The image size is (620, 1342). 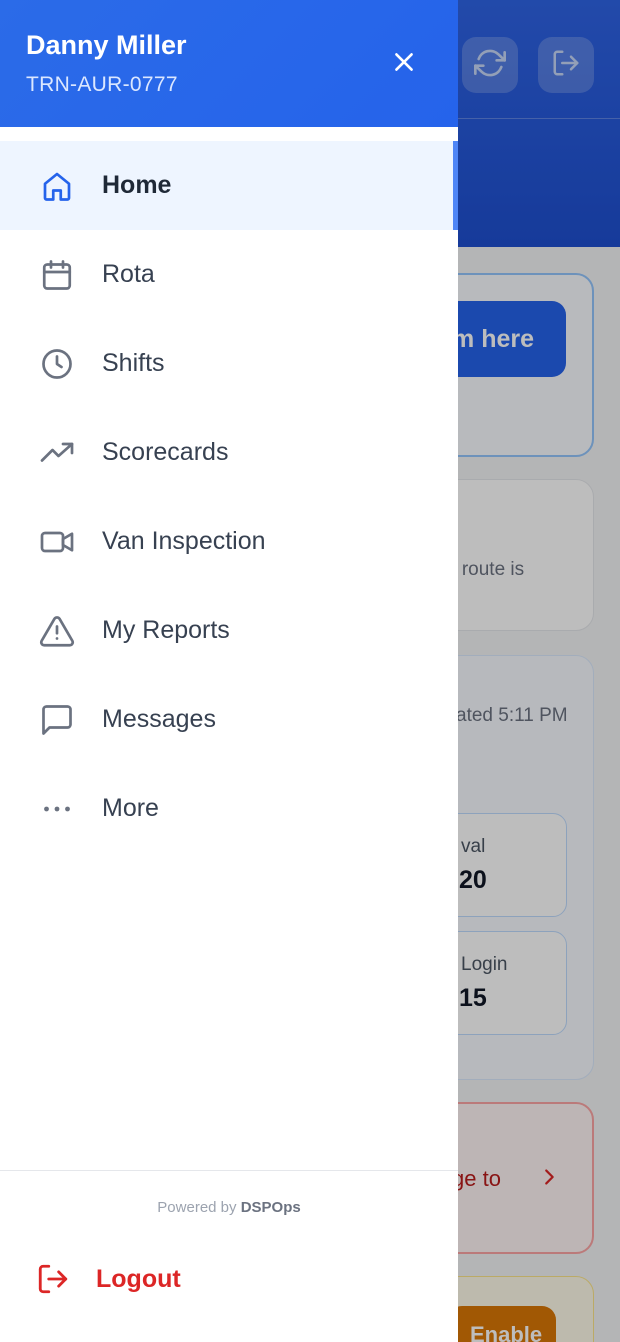 I want to click on close-icon, so click(x=404, y=64).